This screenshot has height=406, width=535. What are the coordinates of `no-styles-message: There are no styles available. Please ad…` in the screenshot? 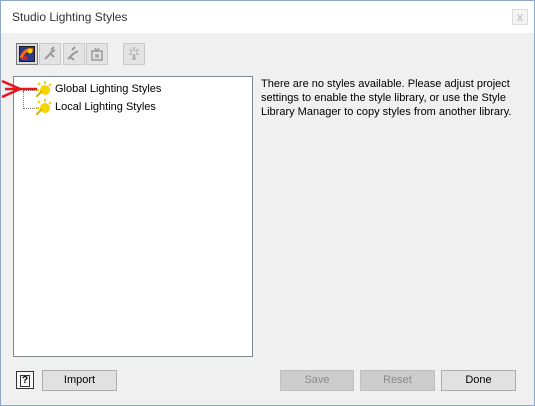 It's located at (386, 98).